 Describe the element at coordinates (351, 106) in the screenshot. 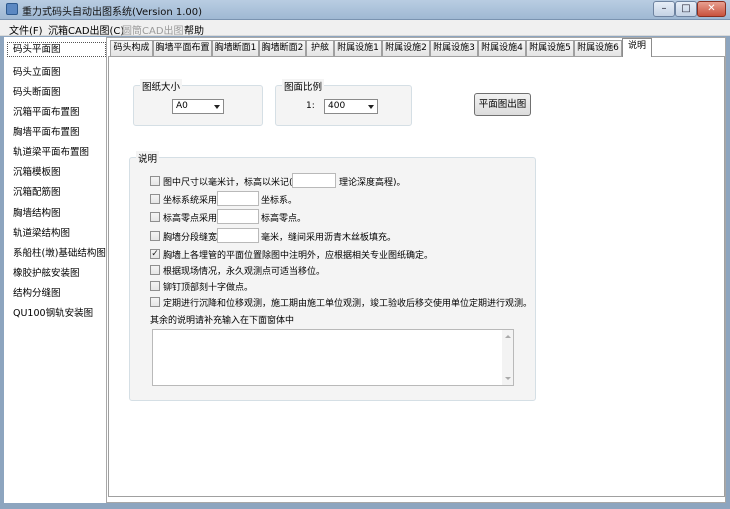

I see `scale-select: 400` at that location.